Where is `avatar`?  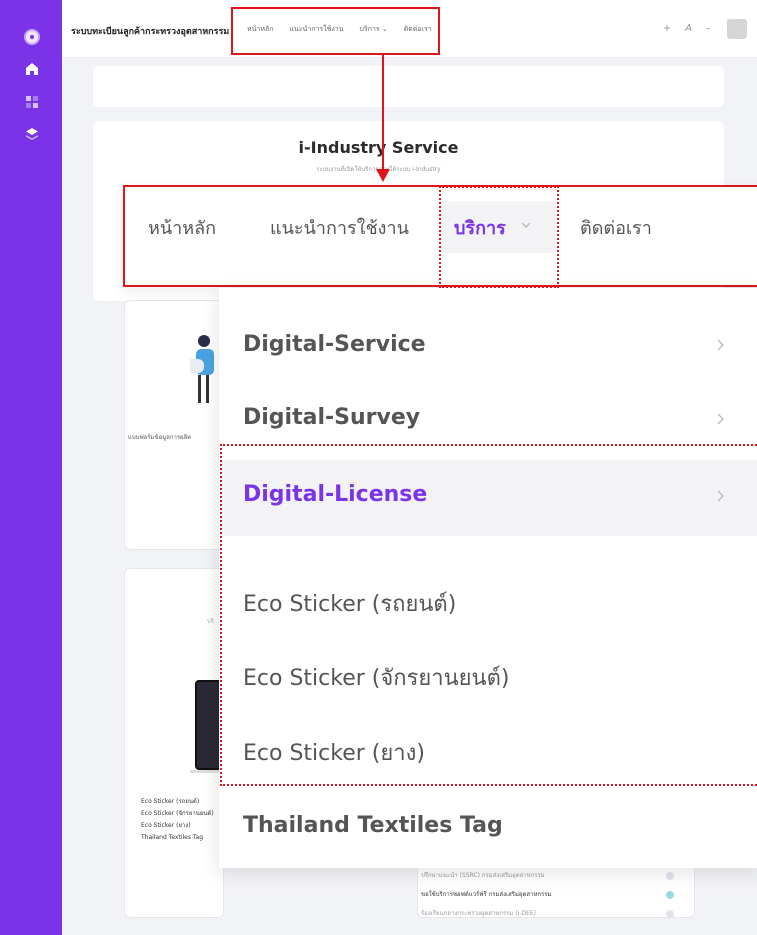
avatar is located at coordinates (737, 29).